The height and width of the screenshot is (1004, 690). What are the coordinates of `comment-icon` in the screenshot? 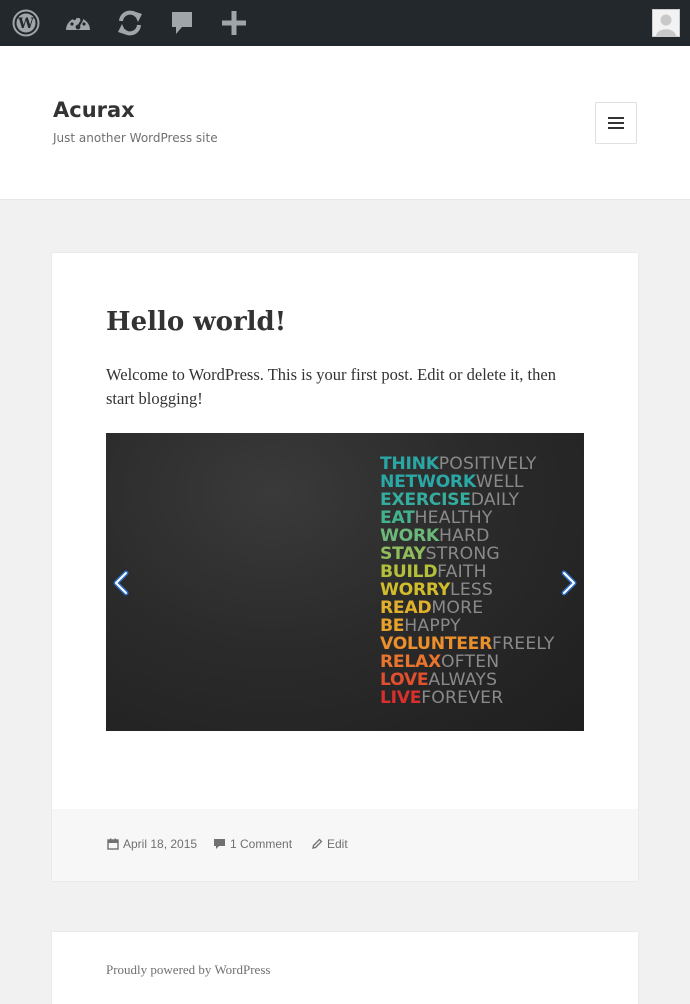 It's located at (219, 844).